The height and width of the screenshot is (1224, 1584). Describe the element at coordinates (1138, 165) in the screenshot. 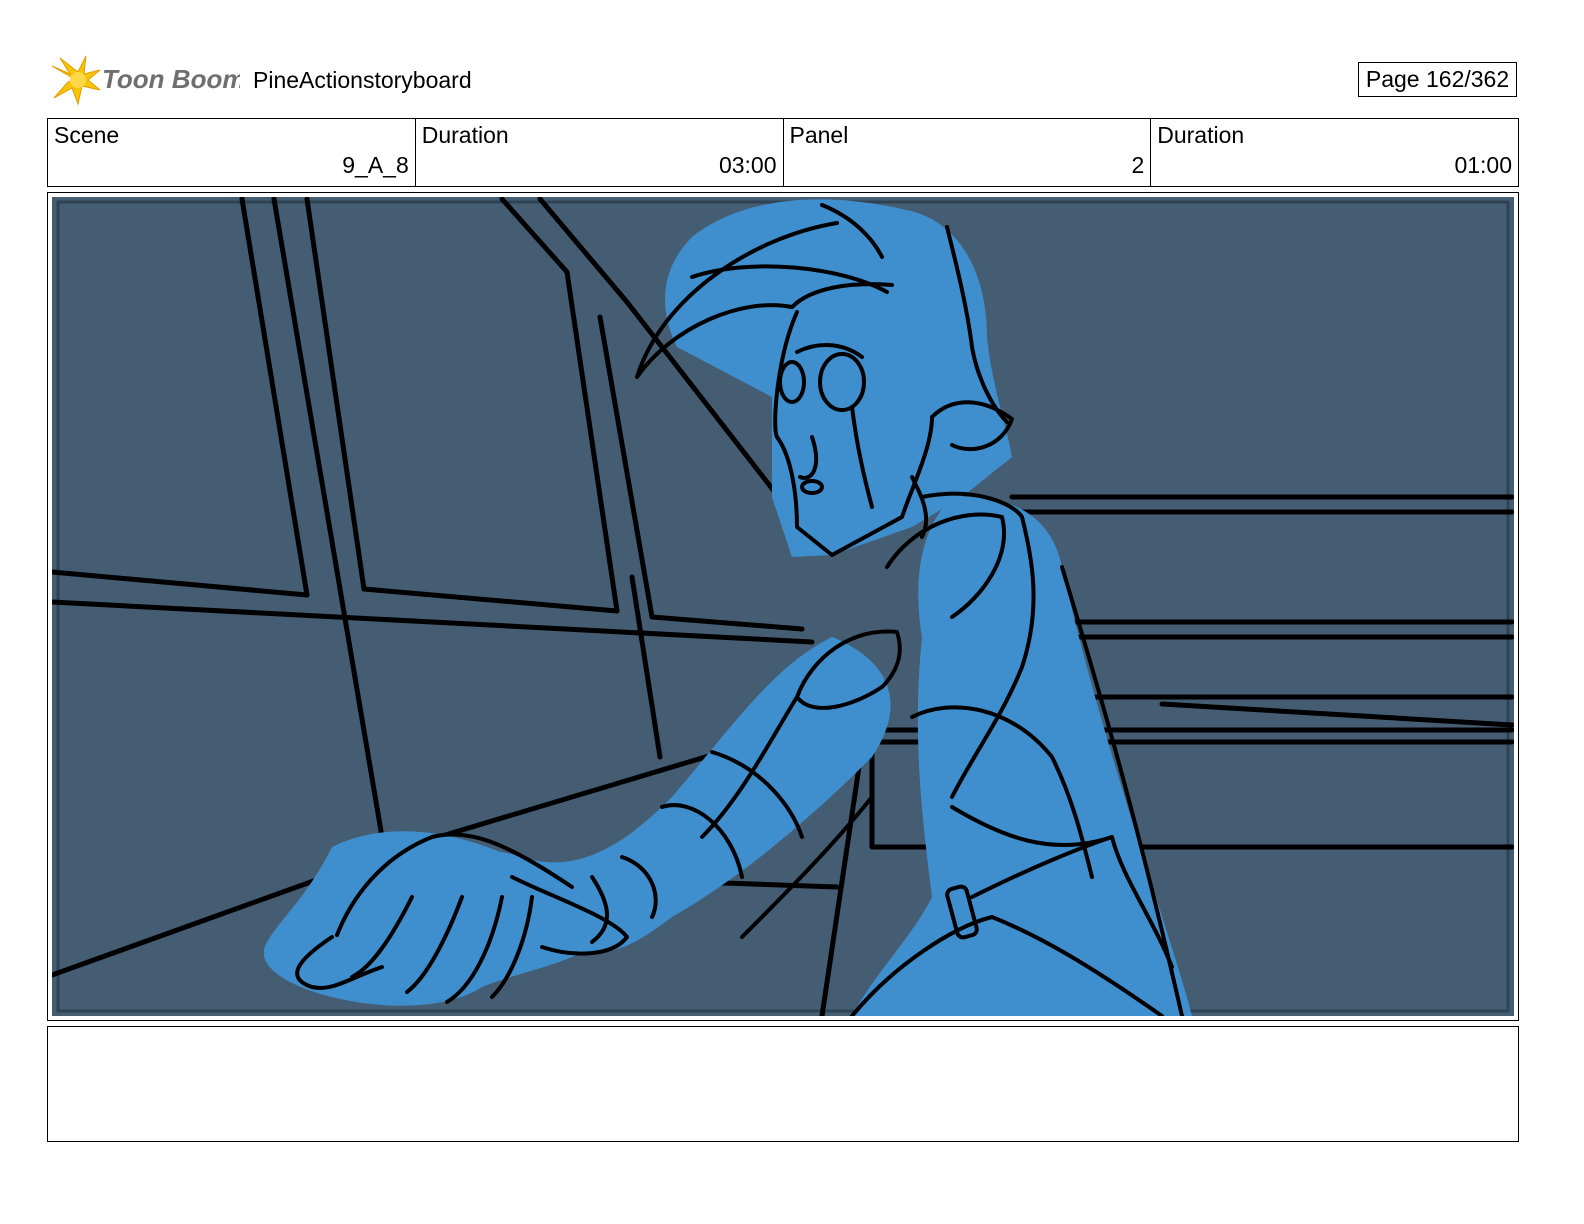

I see `panel-value: 2` at that location.